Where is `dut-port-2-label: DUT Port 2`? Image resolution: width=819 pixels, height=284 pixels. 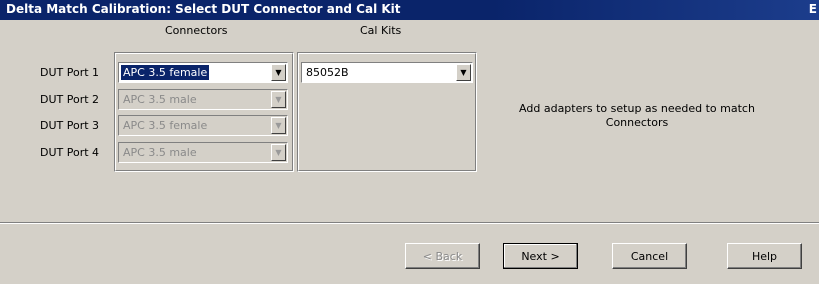
dut-port-2-label: DUT Port 2 is located at coordinates (70, 99).